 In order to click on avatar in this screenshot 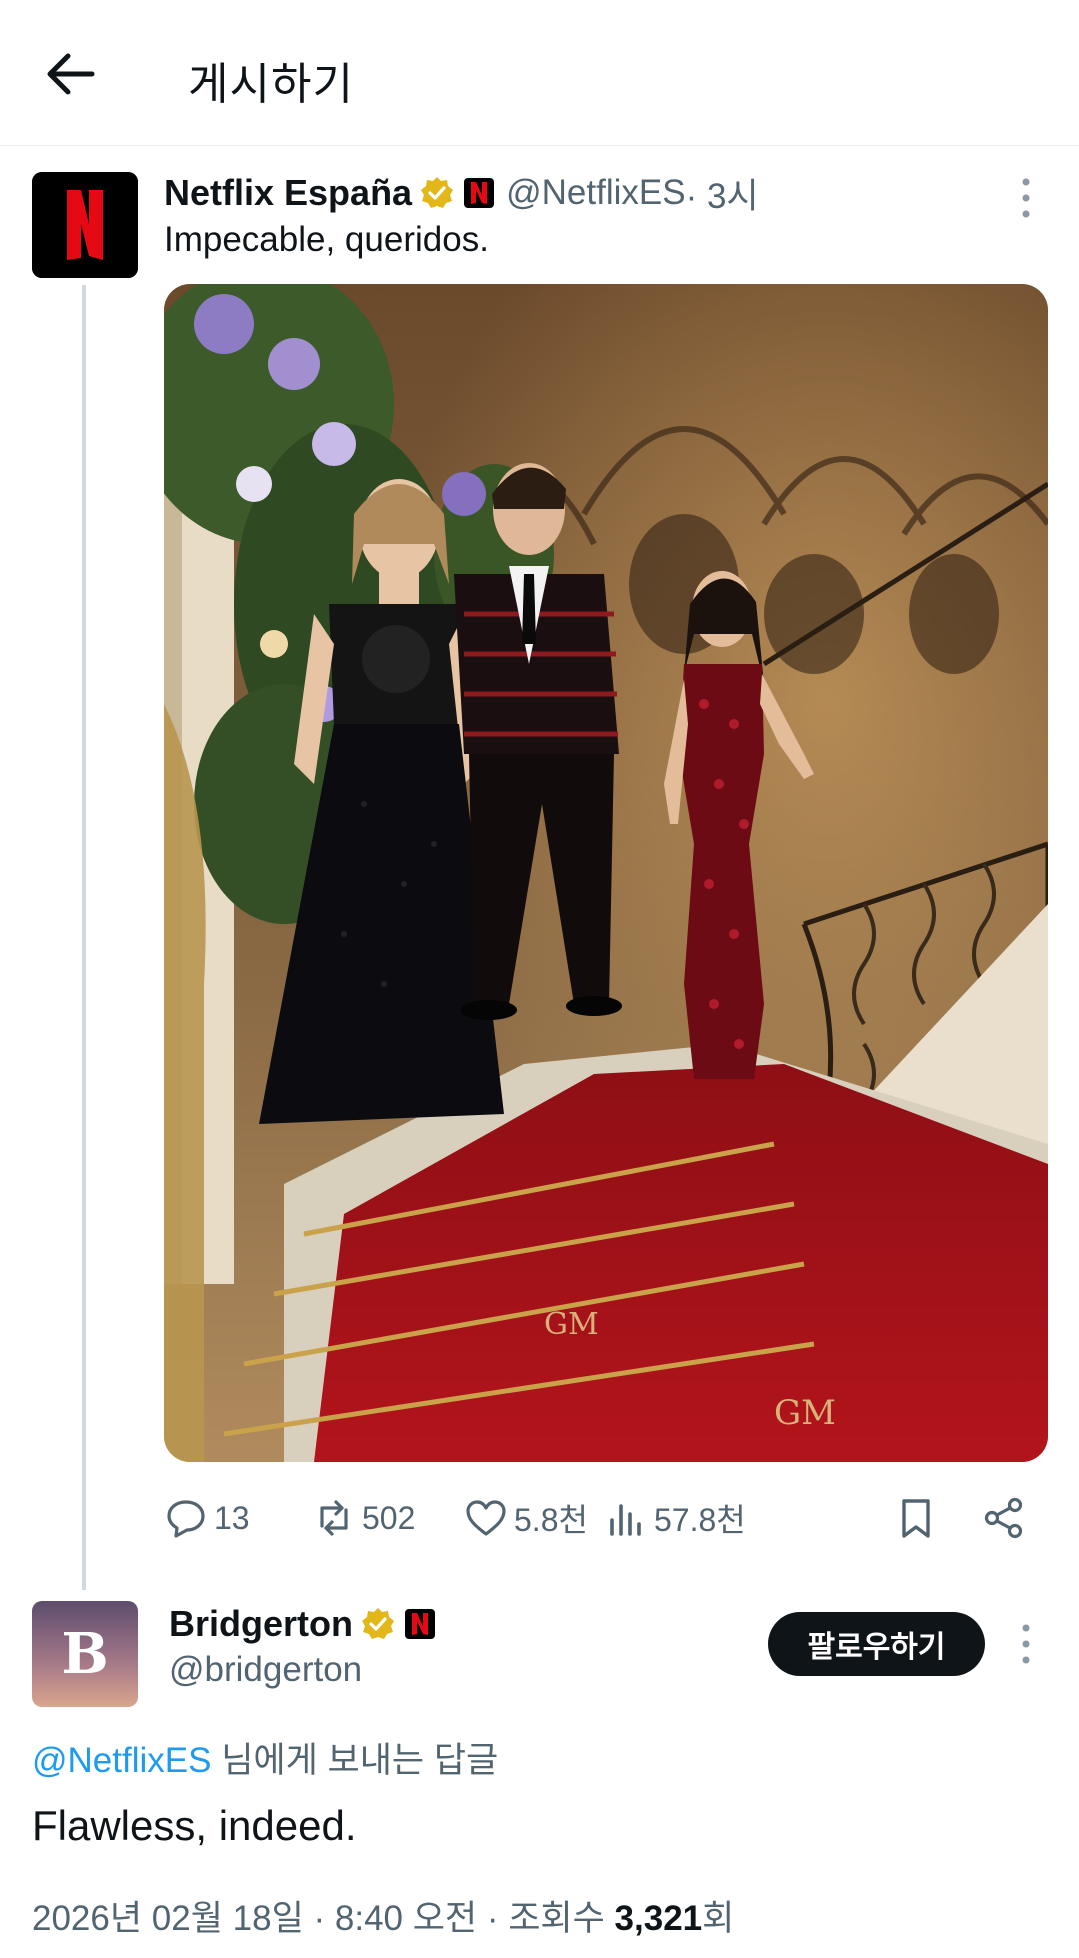, I will do `click(85, 225)`.